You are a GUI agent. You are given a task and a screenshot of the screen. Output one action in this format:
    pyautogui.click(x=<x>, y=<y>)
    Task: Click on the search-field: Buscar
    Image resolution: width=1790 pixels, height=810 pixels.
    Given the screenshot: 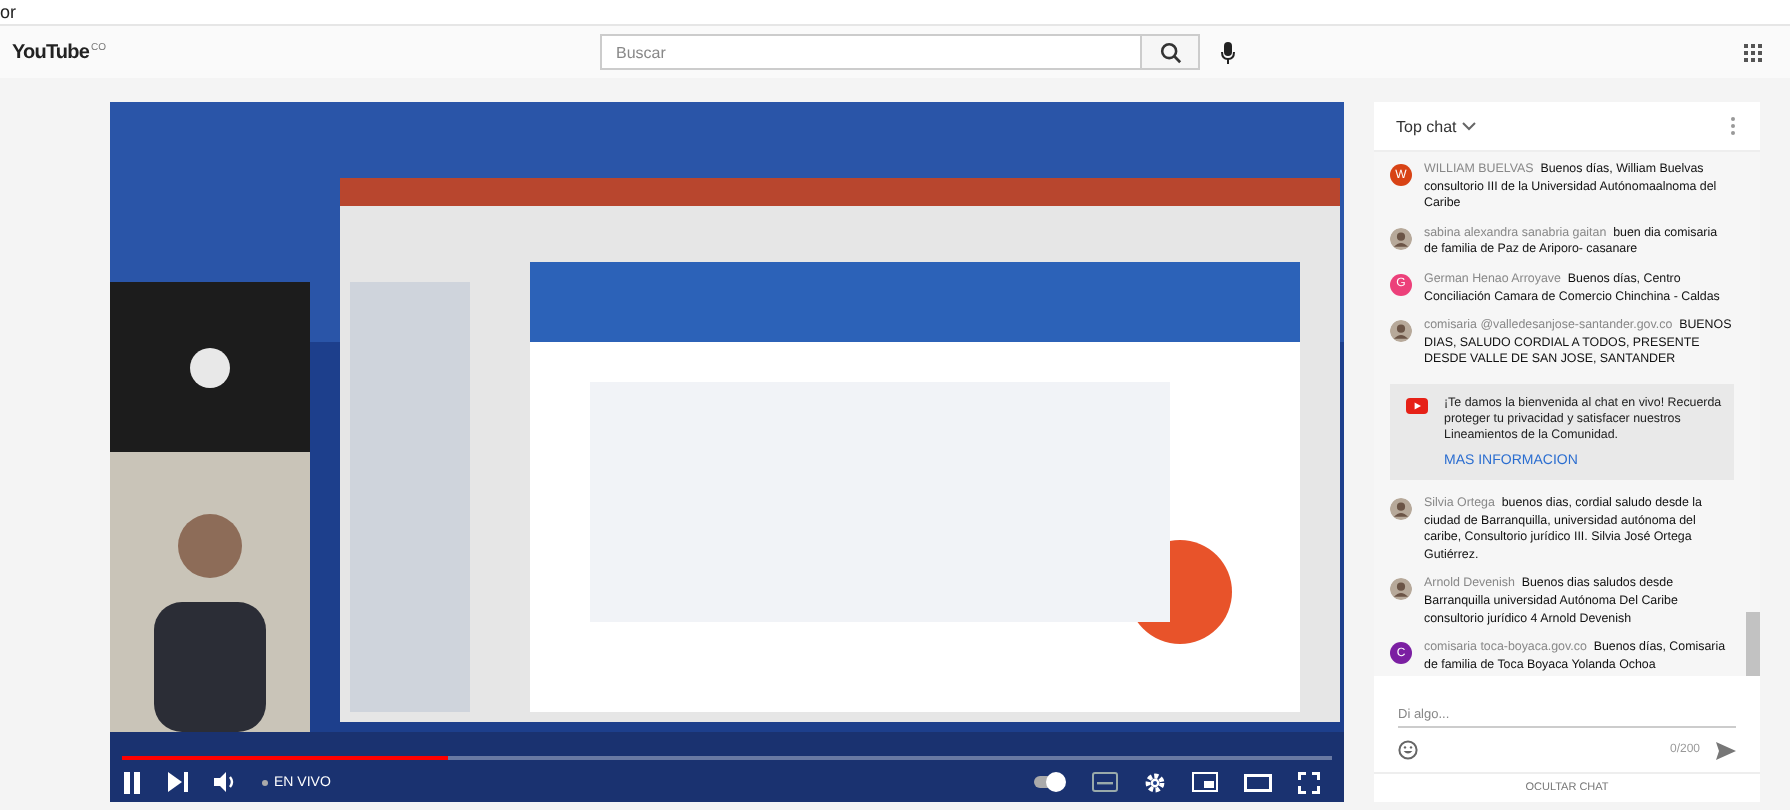 What is the action you would take?
    pyautogui.click(x=870, y=52)
    